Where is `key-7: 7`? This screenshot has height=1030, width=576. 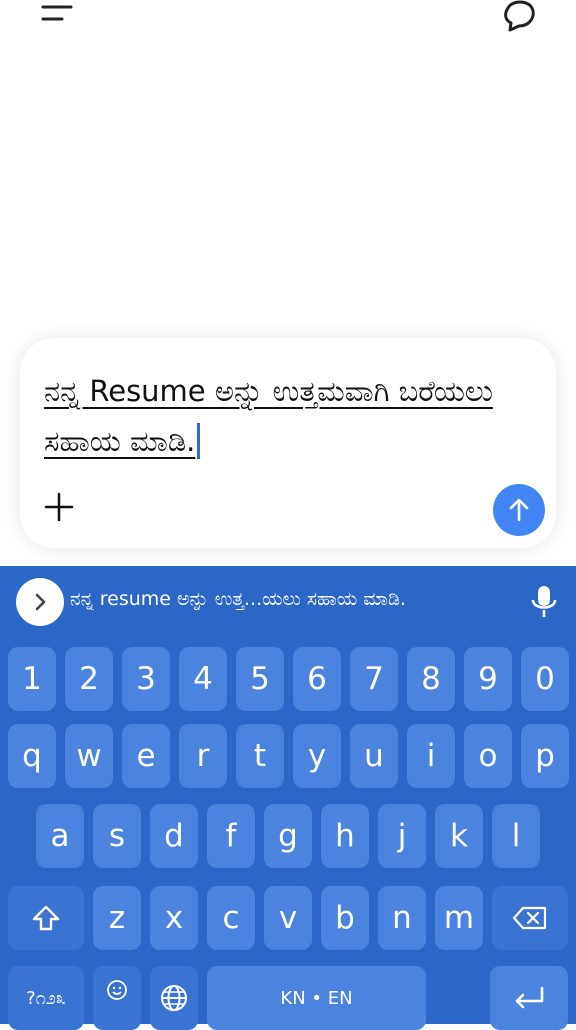 key-7: 7 is located at coordinates (374, 679).